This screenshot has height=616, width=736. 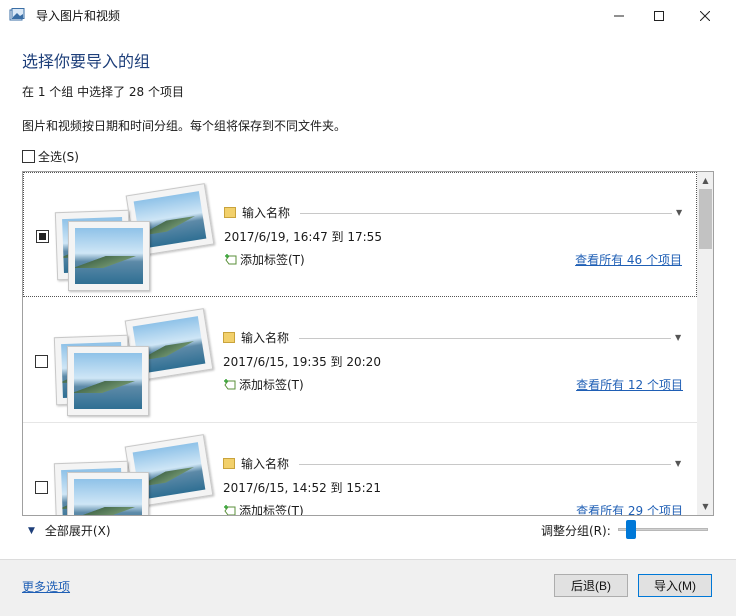 I want to click on adjust-groups-slider, so click(x=664, y=529).